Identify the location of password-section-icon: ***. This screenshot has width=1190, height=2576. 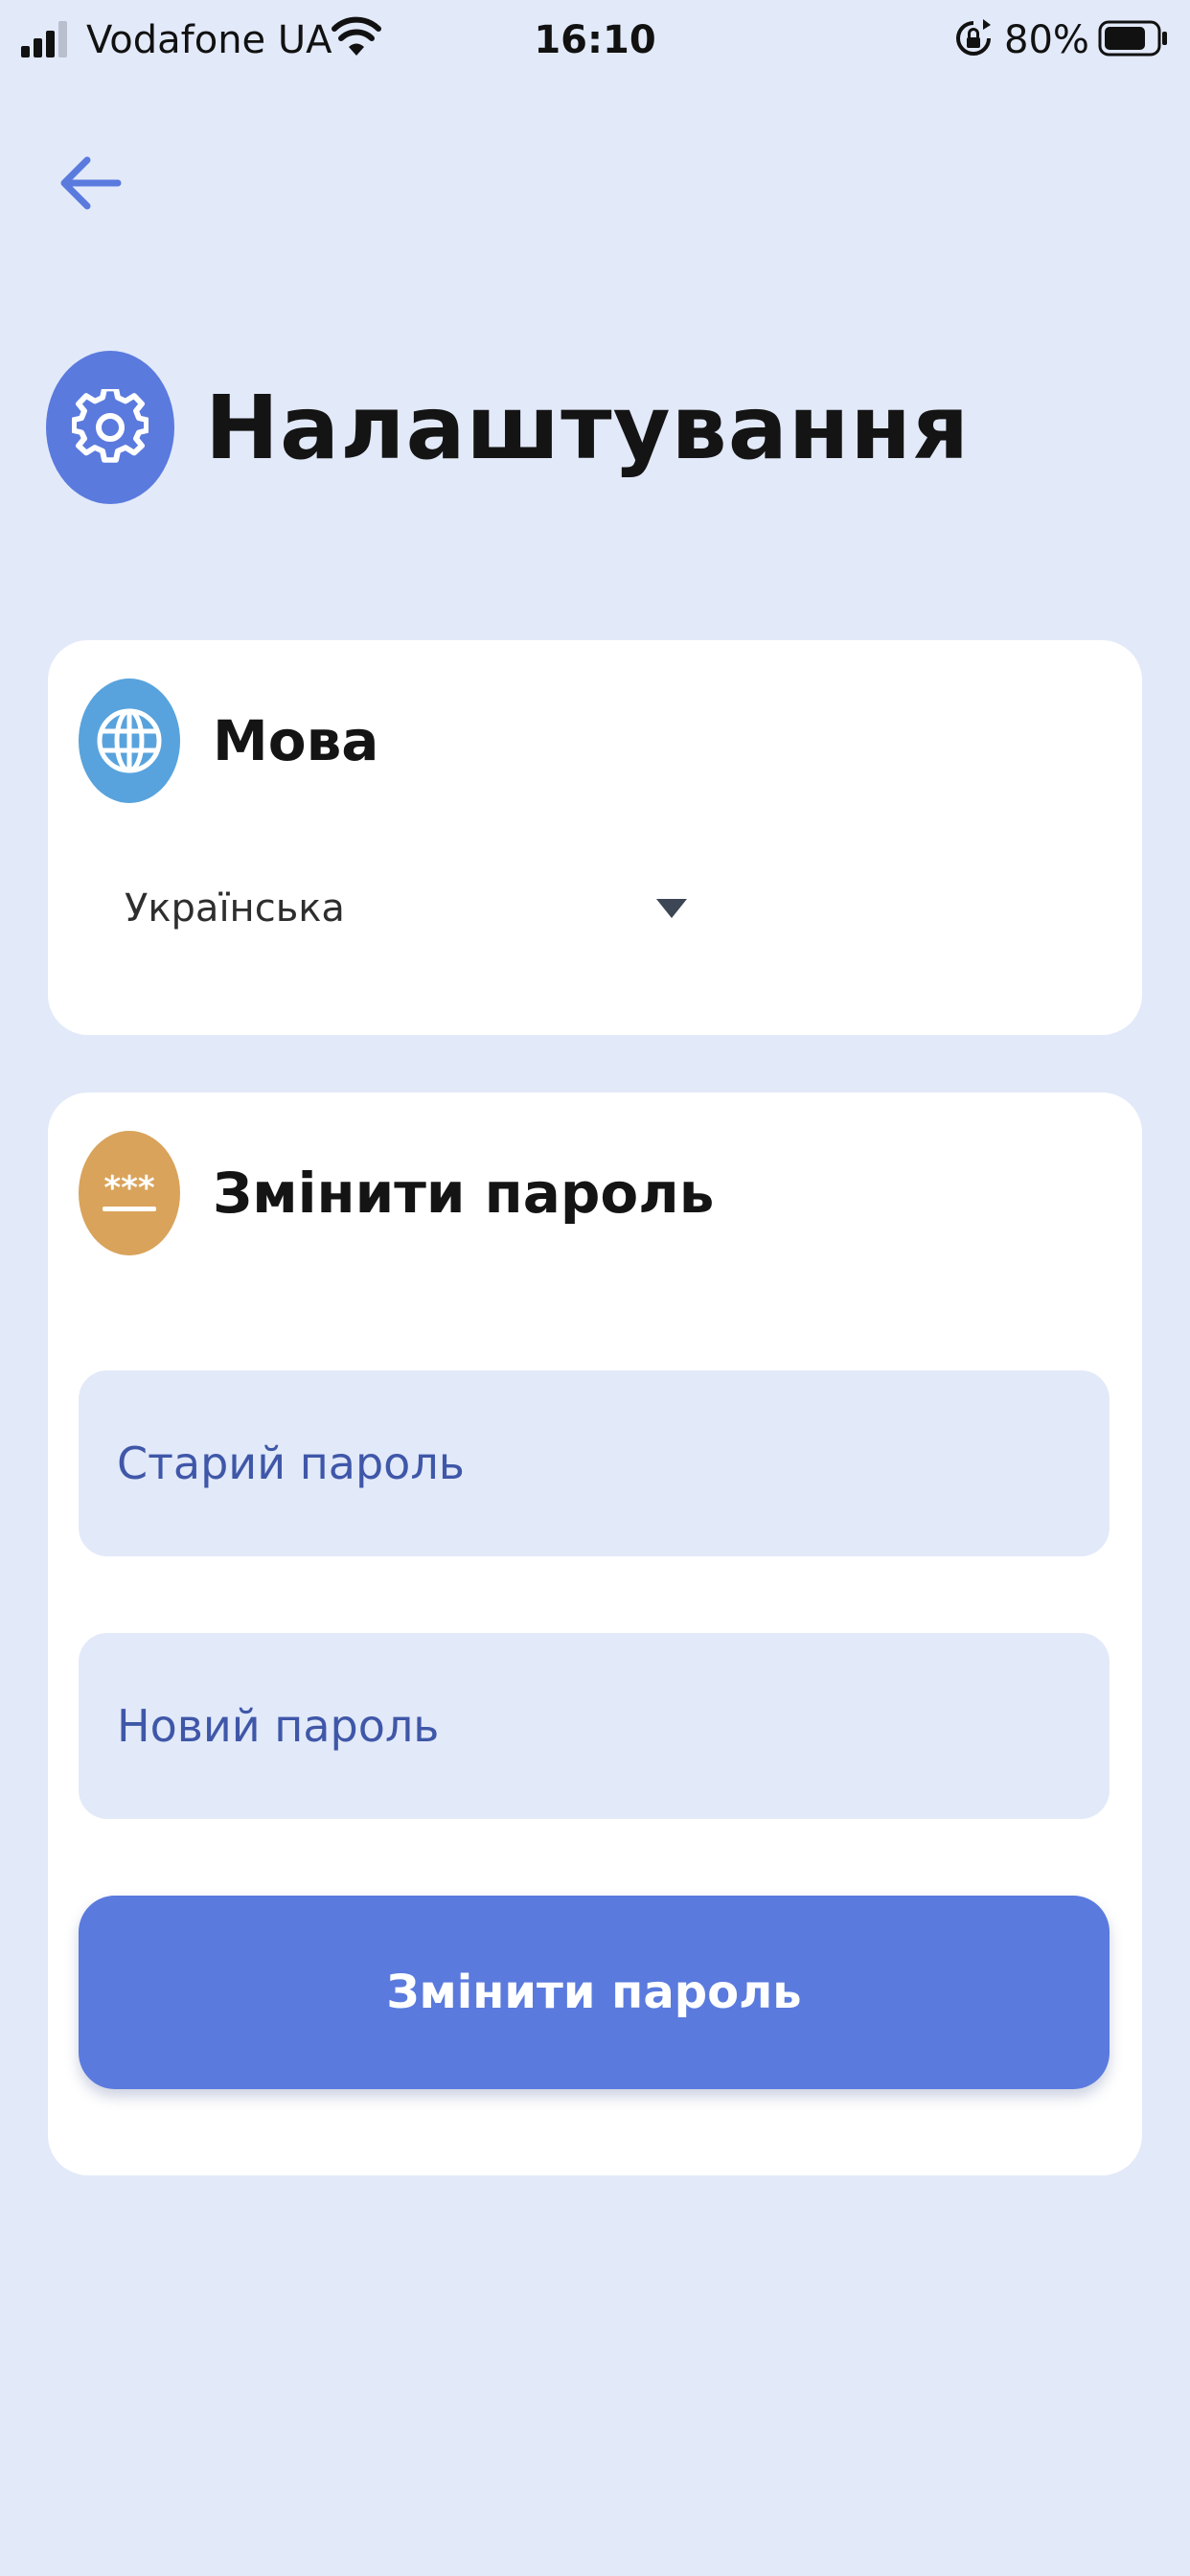
(129, 1193).